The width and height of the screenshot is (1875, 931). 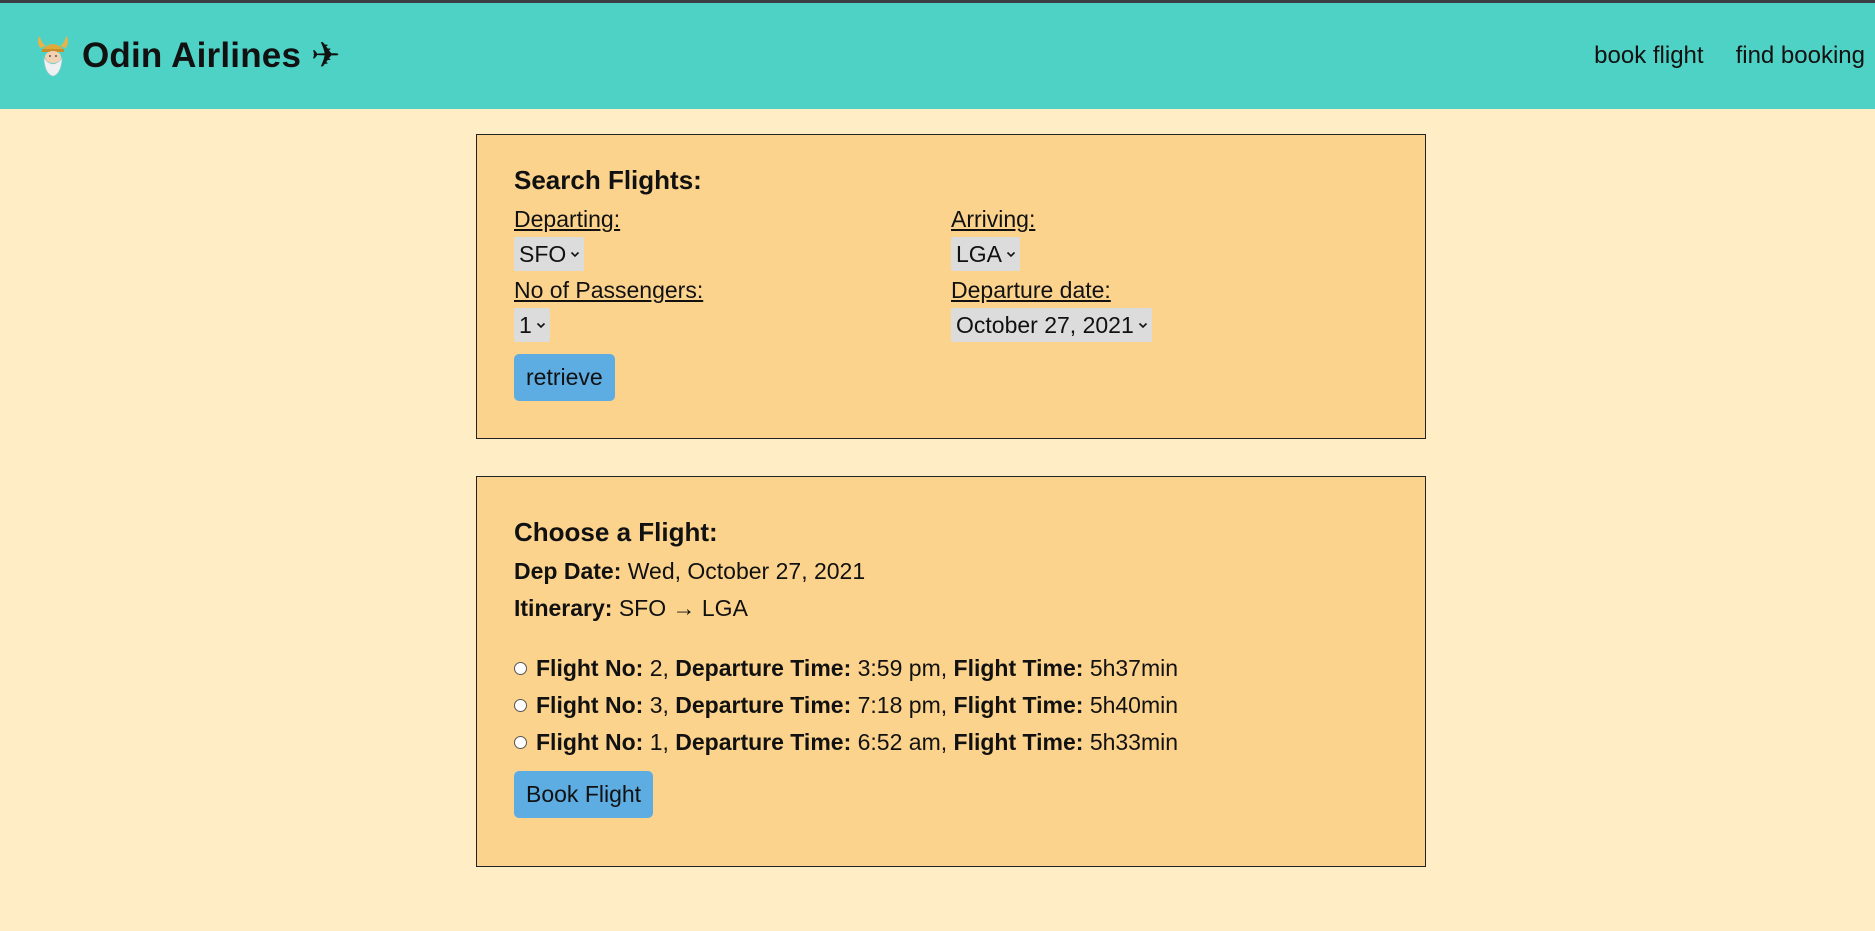 I want to click on retrieve-button: retrieve, so click(x=564, y=377).